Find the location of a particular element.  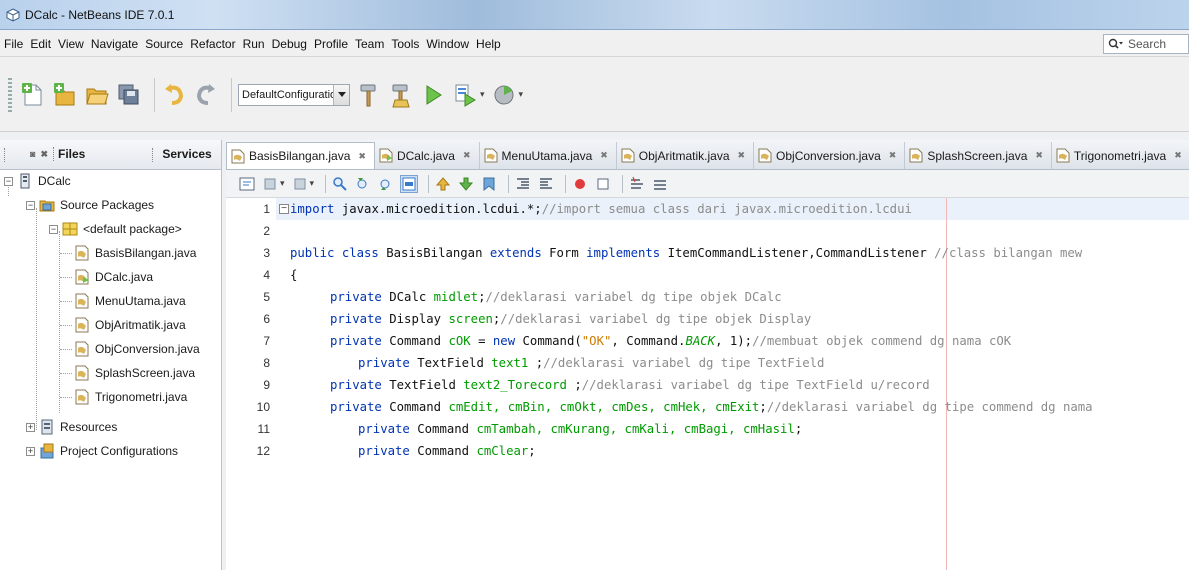

menu-run: Run is located at coordinates (254, 44).